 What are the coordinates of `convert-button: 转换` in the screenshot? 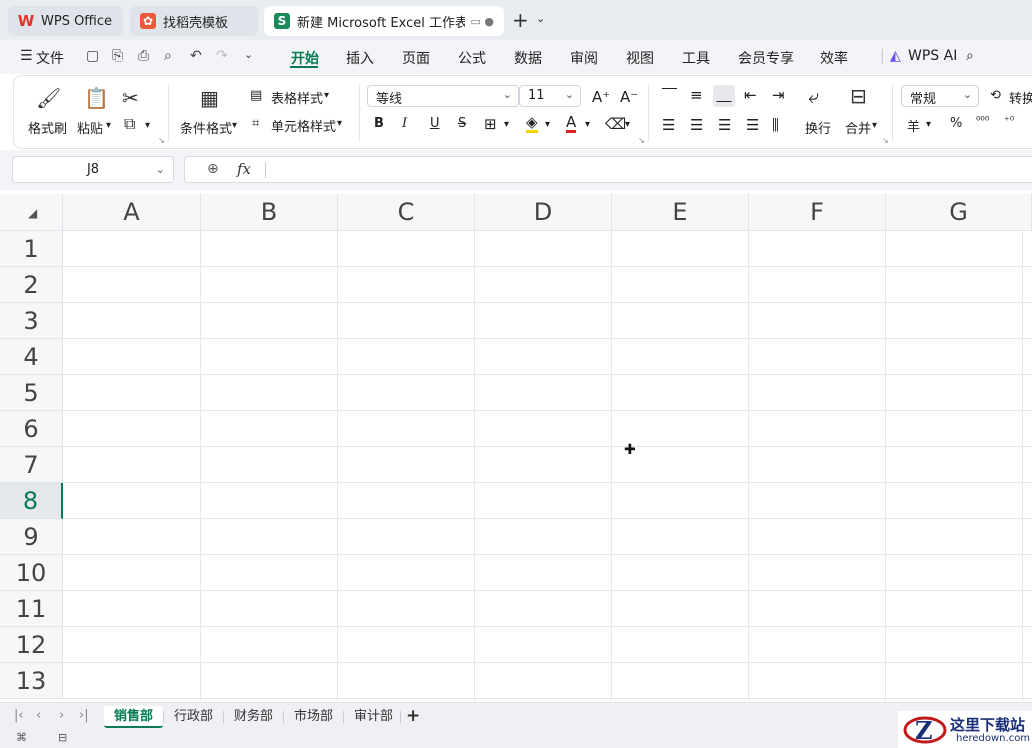 It's located at (1020, 97).